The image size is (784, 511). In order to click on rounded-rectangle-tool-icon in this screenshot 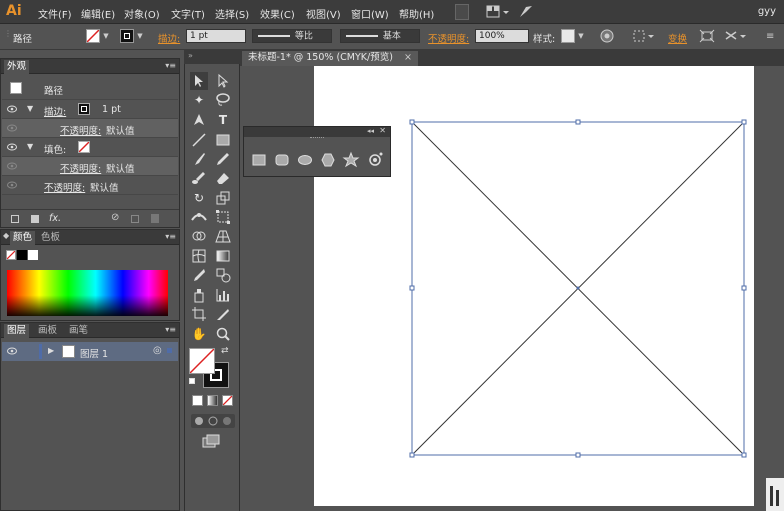, I will do `click(282, 160)`.